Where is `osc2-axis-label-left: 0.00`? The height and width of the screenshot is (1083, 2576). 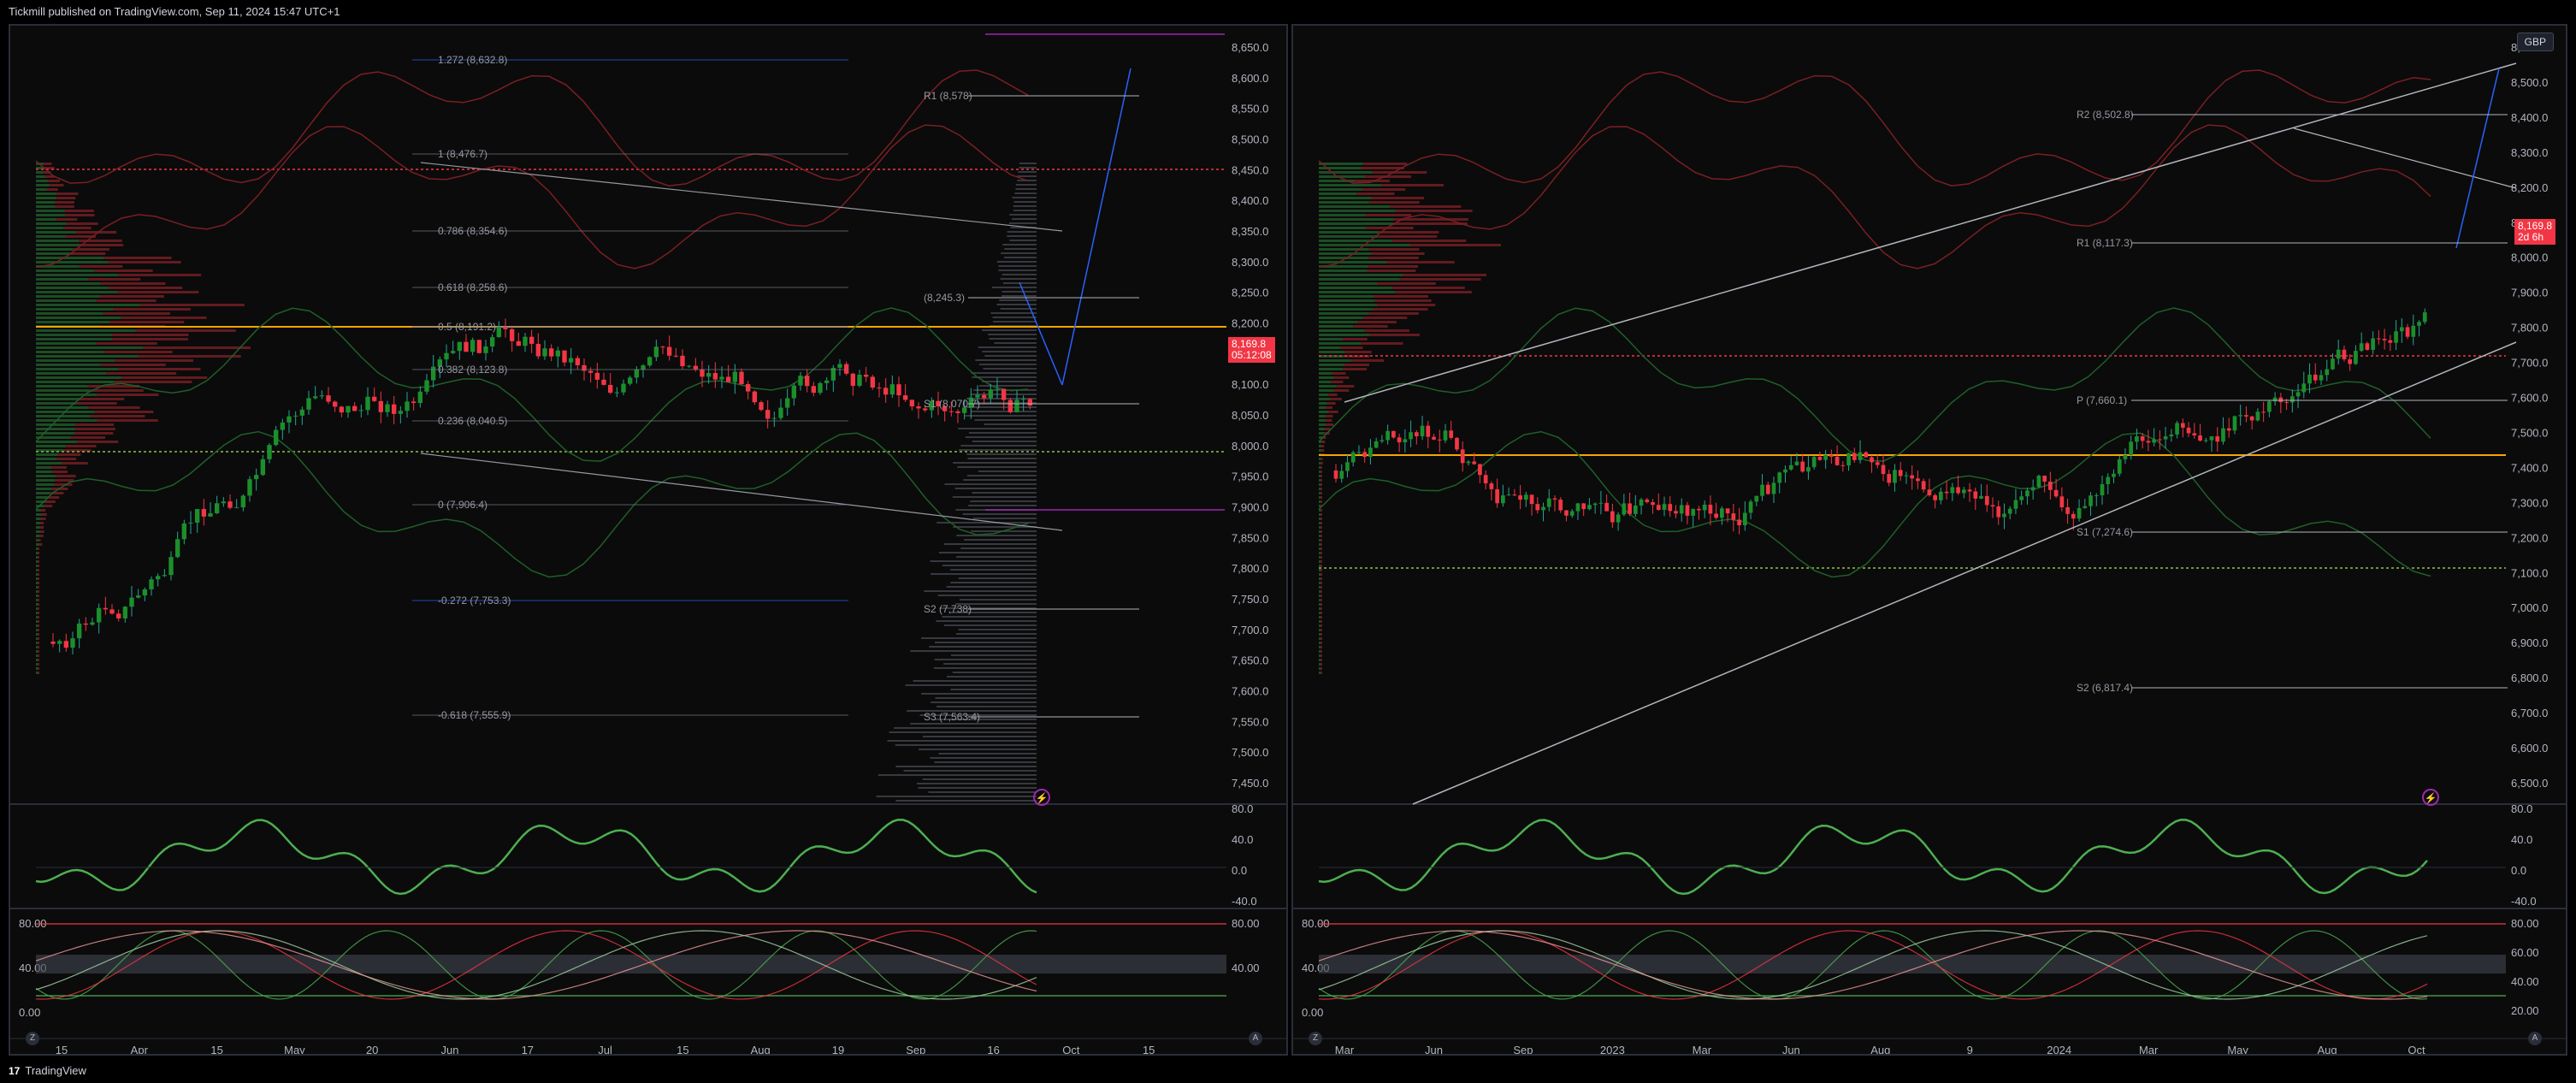 osc2-axis-label-left: 0.00 is located at coordinates (1312, 1012).